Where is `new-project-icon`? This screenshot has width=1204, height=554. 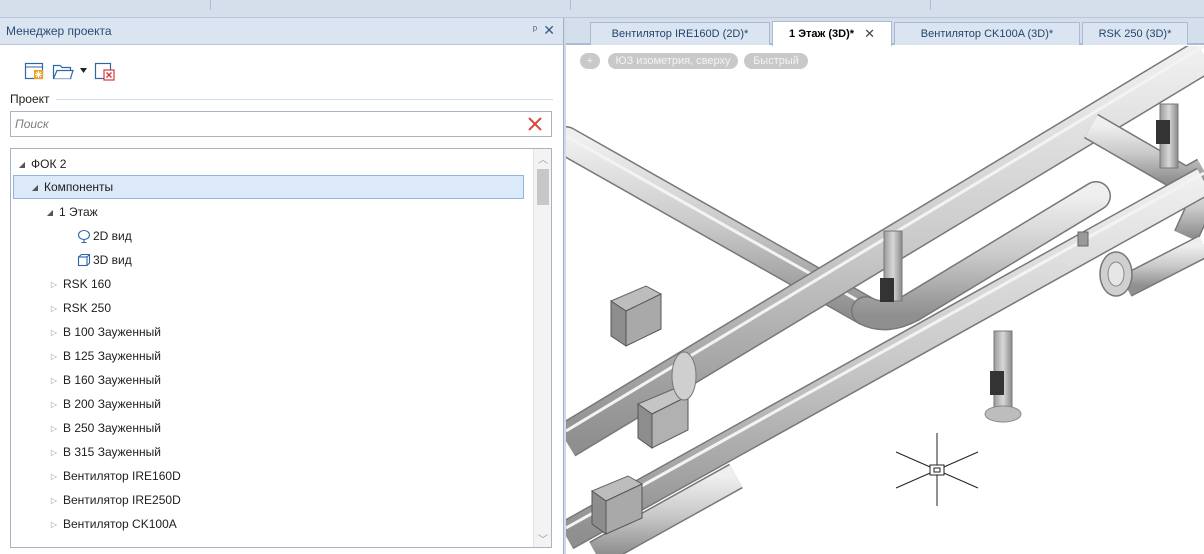
new-project-icon is located at coordinates (34, 71).